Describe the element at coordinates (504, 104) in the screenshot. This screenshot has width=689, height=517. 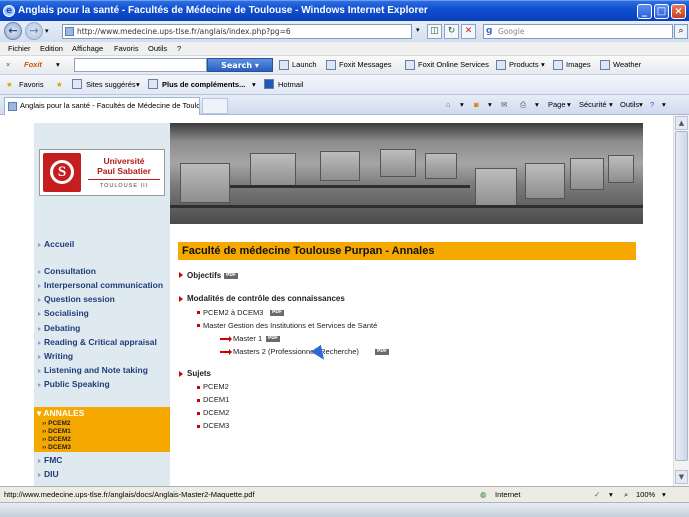
I see `read-mail-icon: ✉` at that location.